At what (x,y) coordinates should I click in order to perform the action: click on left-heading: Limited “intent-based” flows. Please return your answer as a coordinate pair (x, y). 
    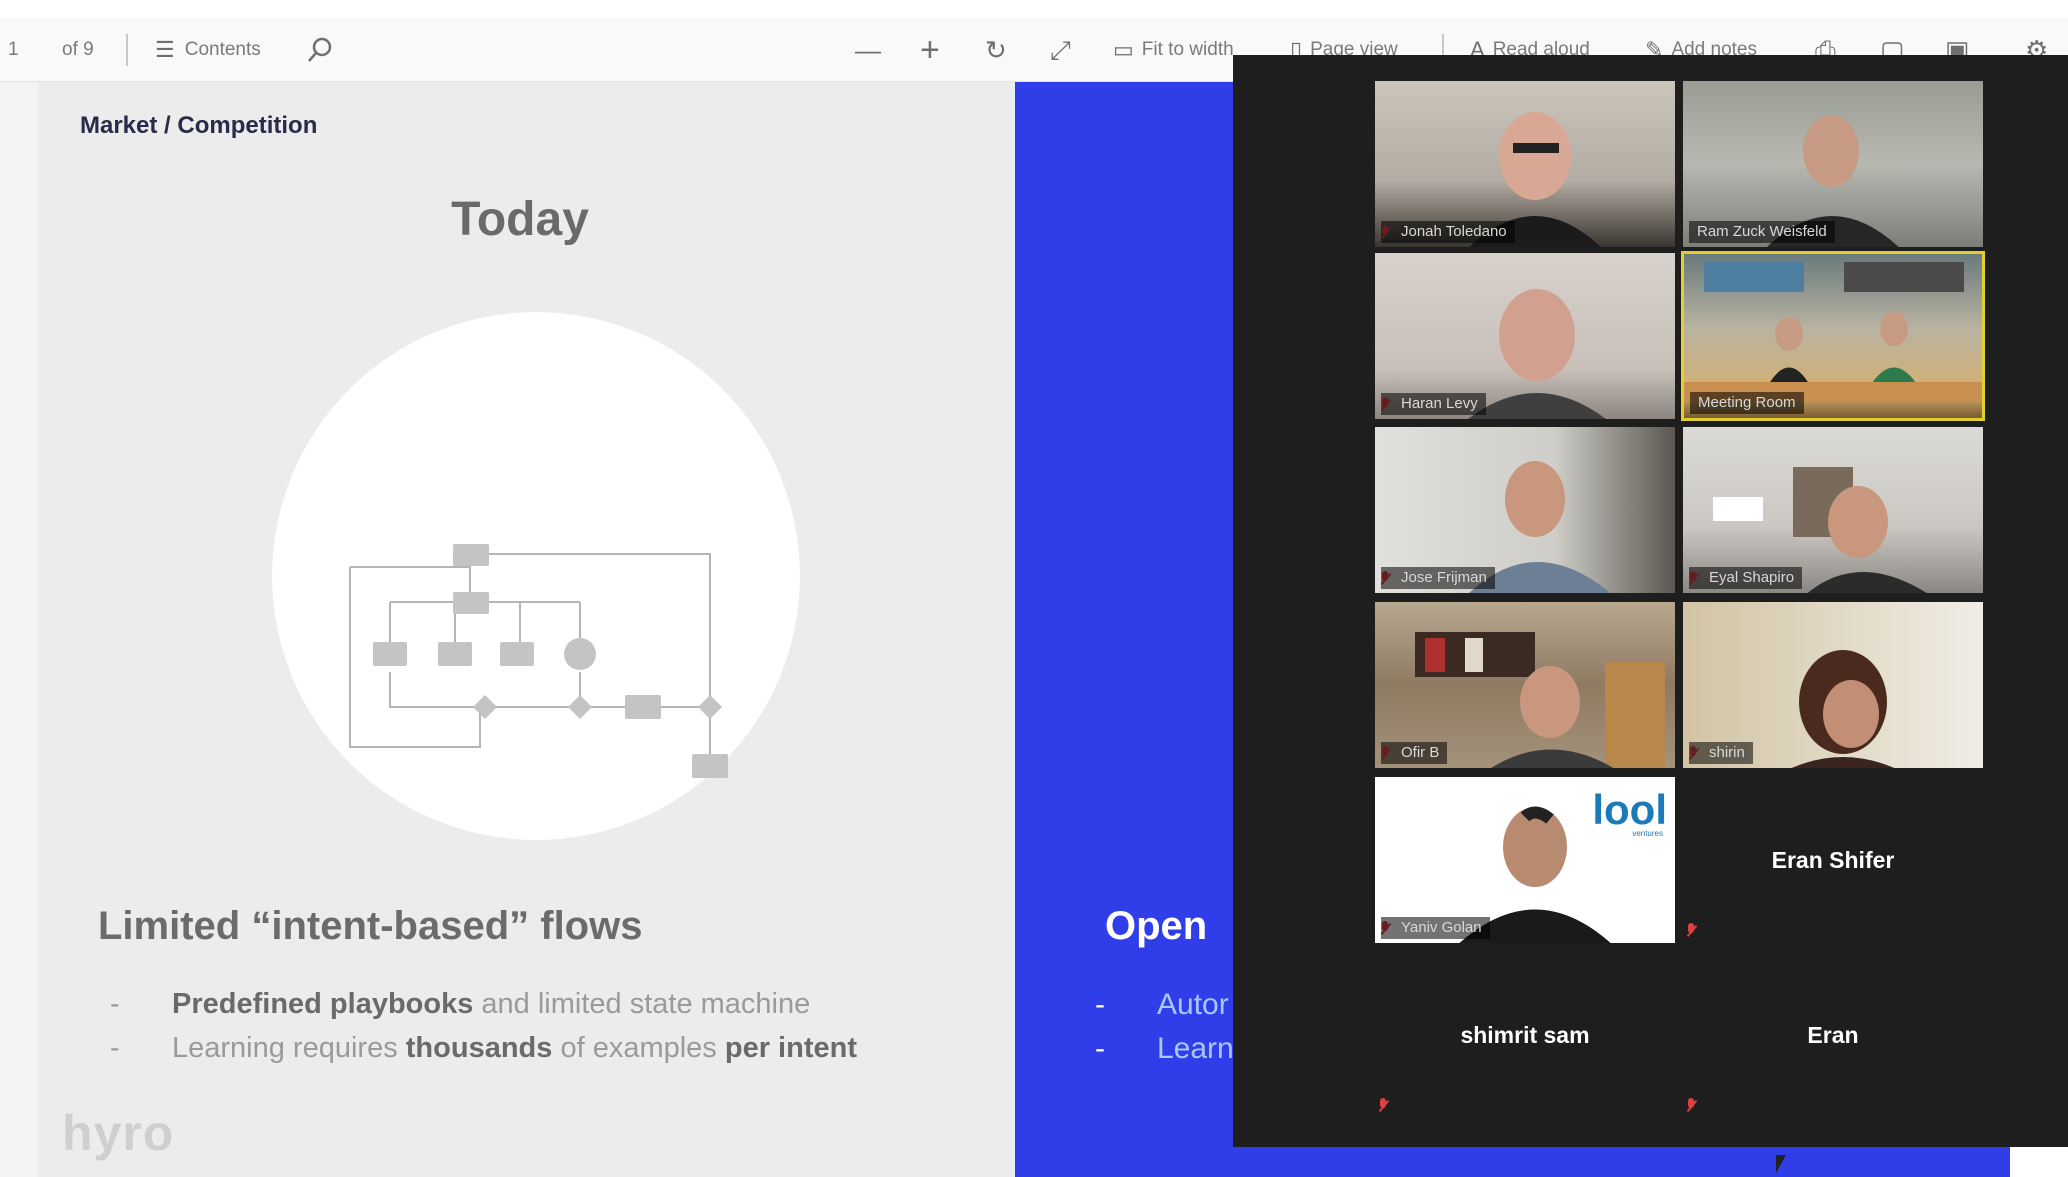
    Looking at the image, I should click on (370, 926).